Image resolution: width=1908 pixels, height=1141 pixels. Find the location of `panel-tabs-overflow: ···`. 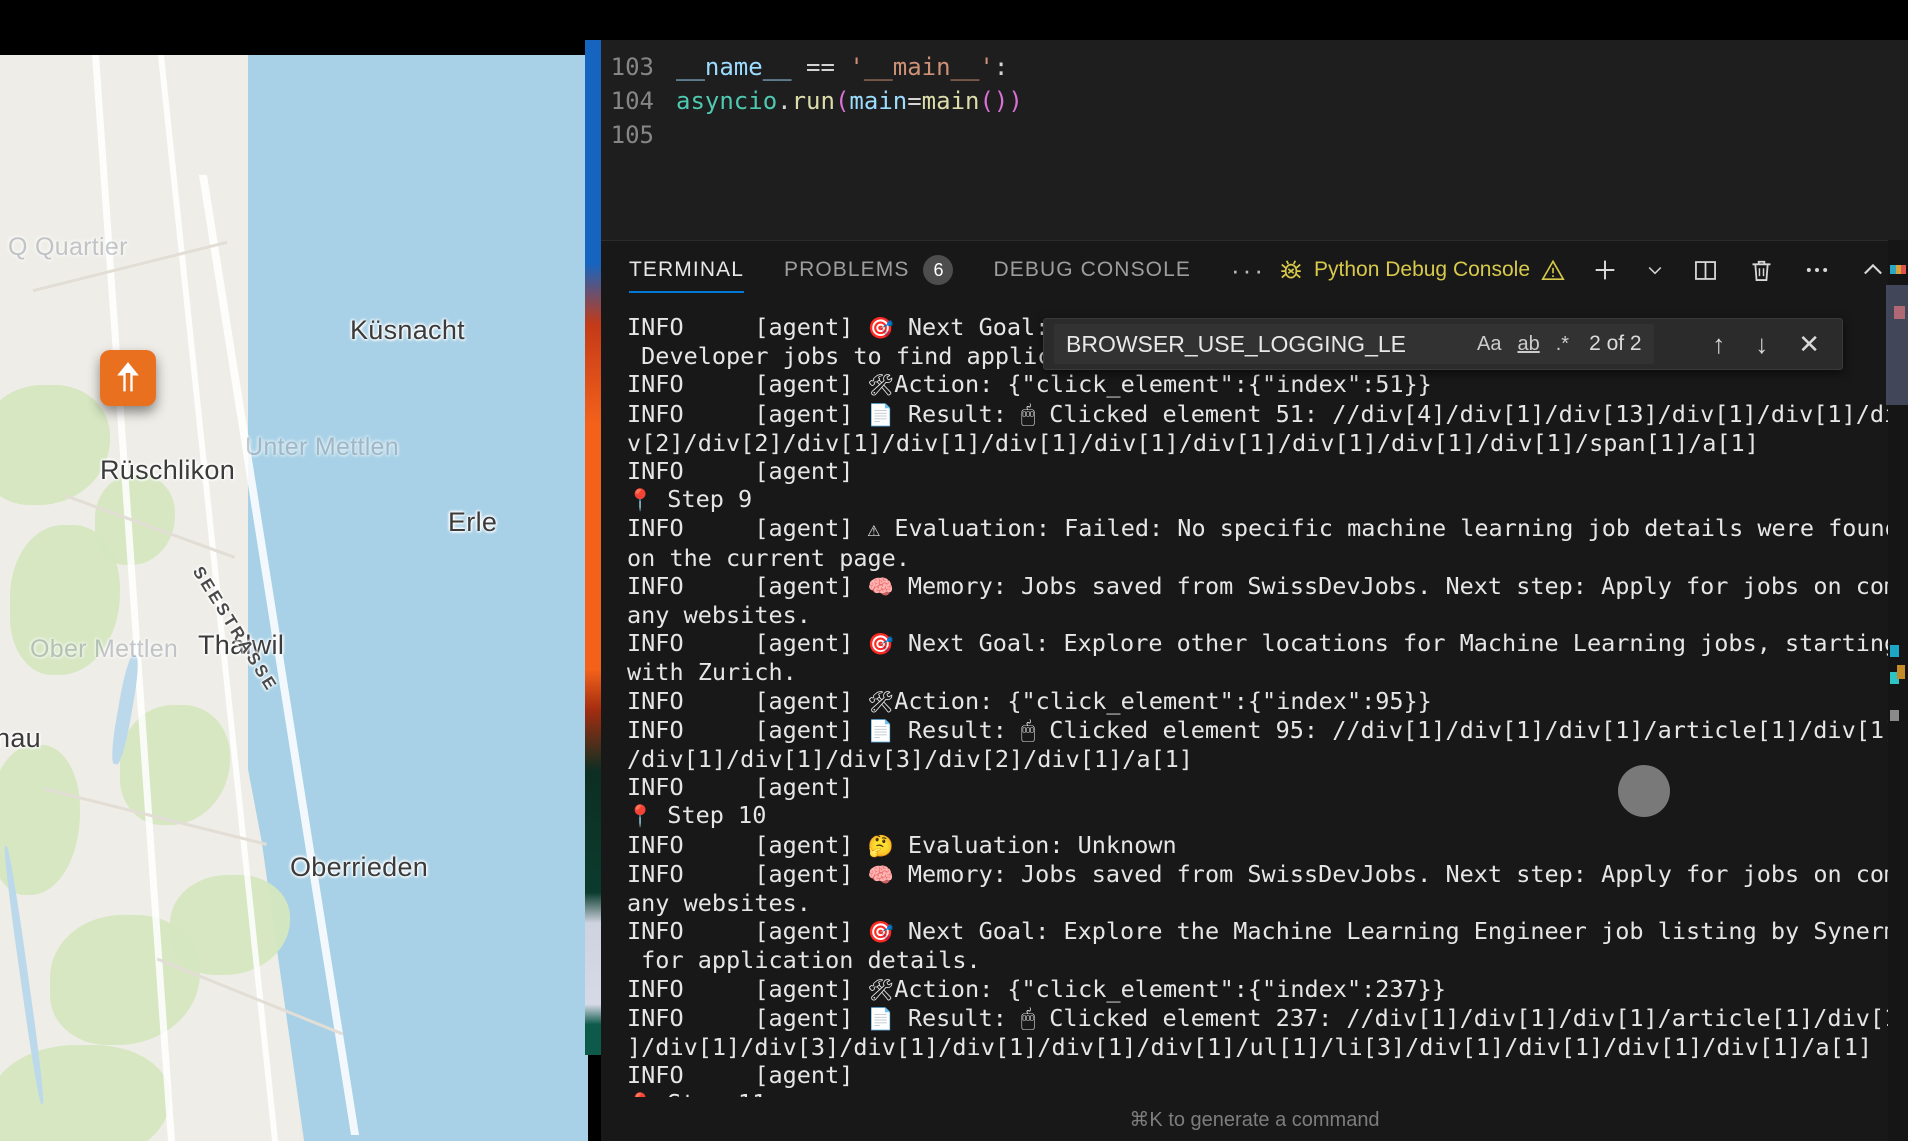

panel-tabs-overflow: ··· is located at coordinates (1248, 270).